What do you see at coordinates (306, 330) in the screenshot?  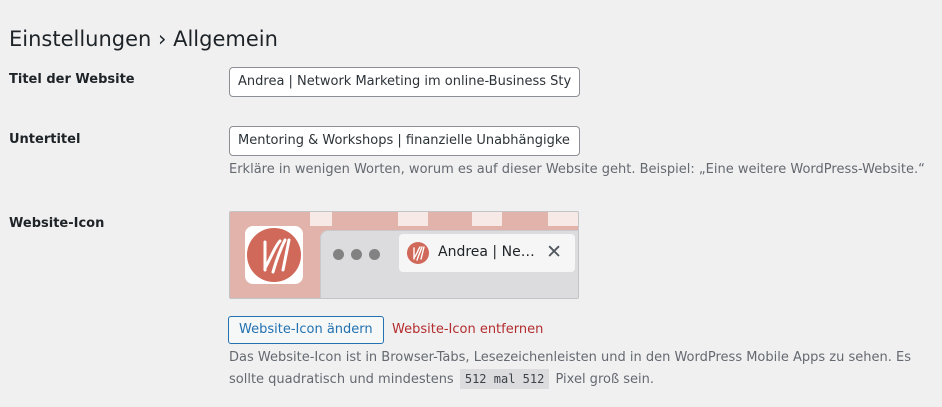 I see `change-site-icon-button: Website-Icon ändern` at bounding box center [306, 330].